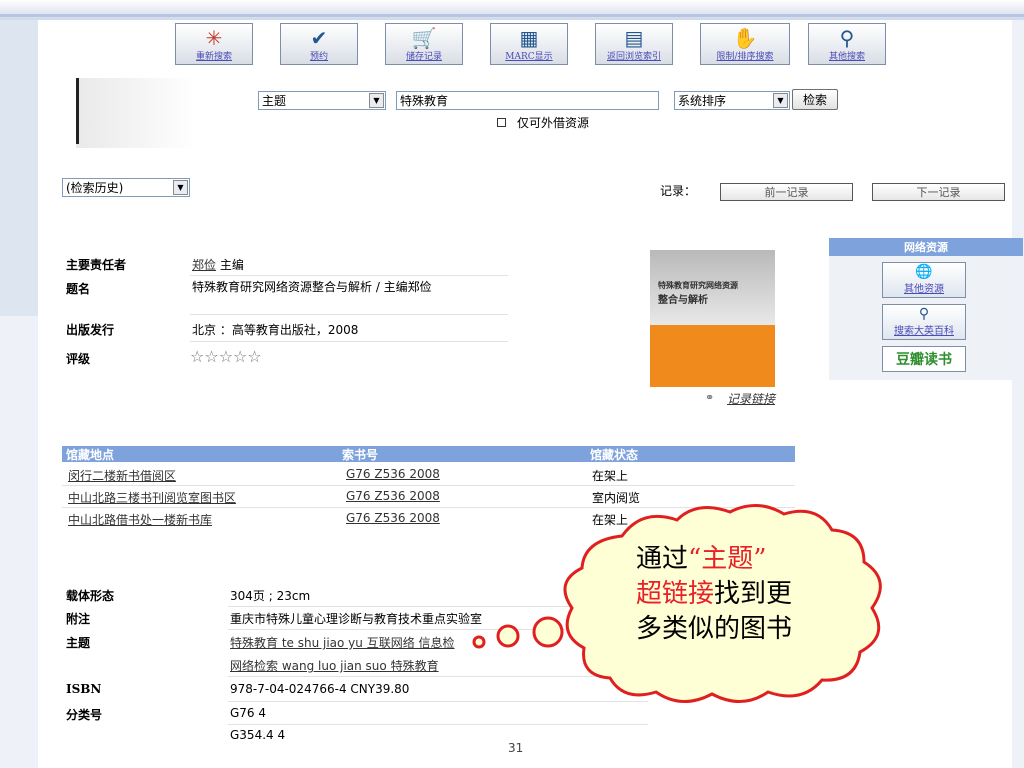 The height and width of the screenshot is (768, 1024). I want to click on douban-books-button: 豆瓣读书, so click(924, 359).